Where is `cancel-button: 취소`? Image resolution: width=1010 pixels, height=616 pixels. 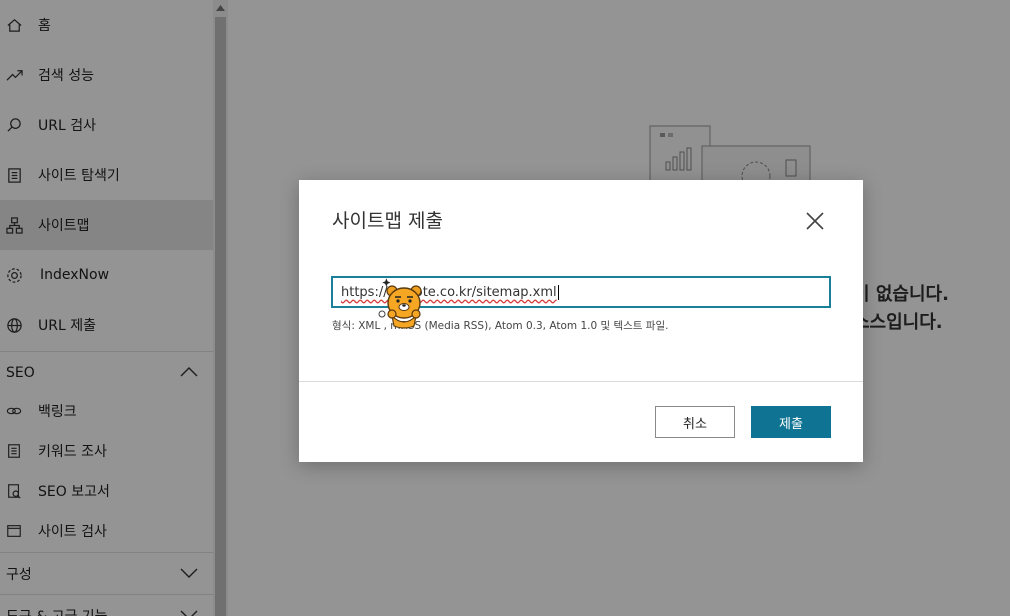 cancel-button: 취소 is located at coordinates (695, 422).